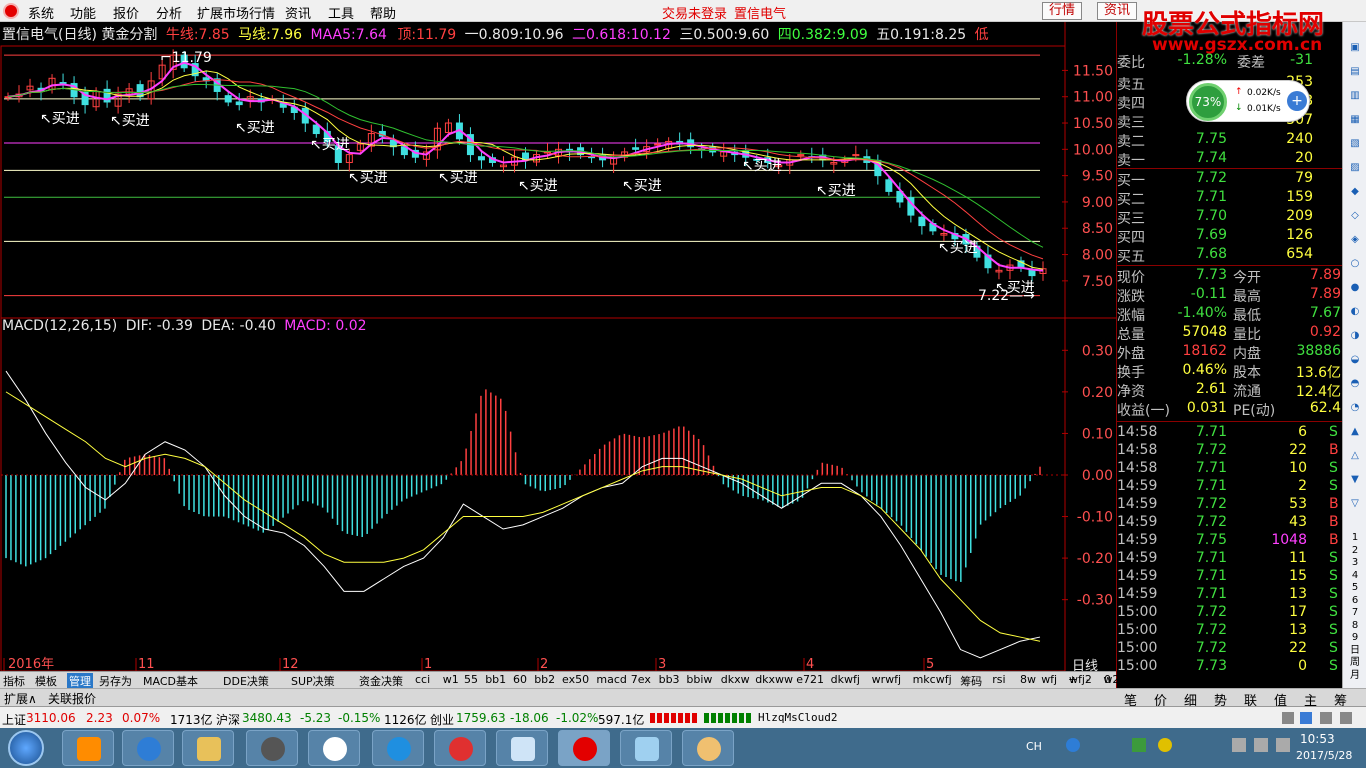  I want to click on cy-label: 创业, so click(442, 719).